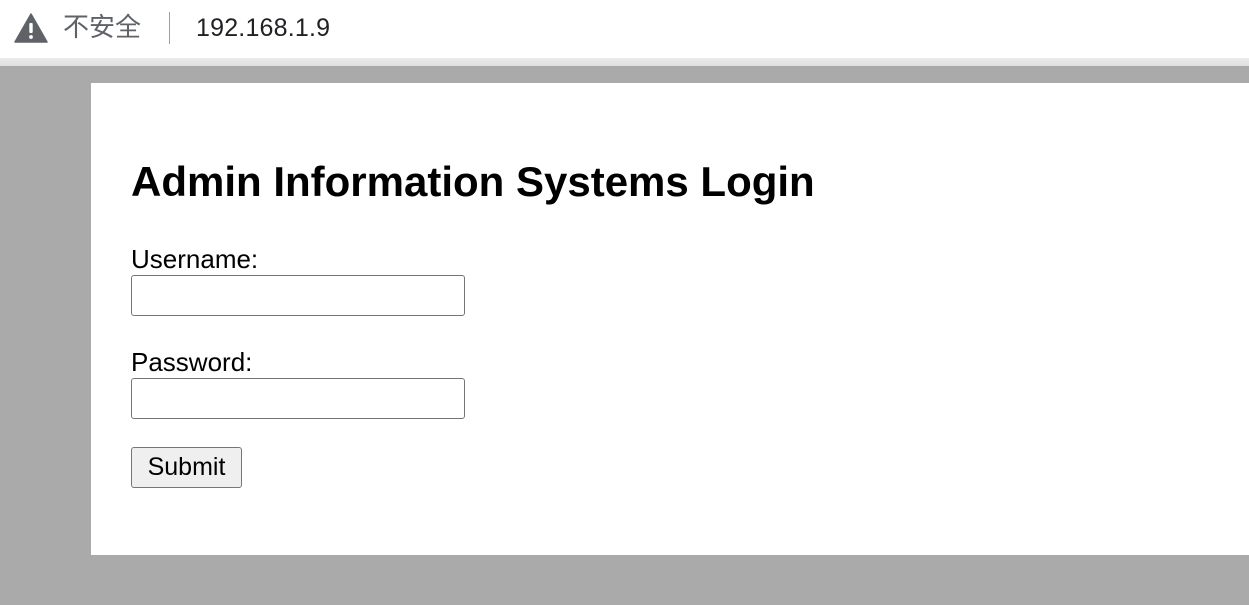 The image size is (1249, 605). I want to click on page-title: Admin Information Systems Login, so click(473, 181).